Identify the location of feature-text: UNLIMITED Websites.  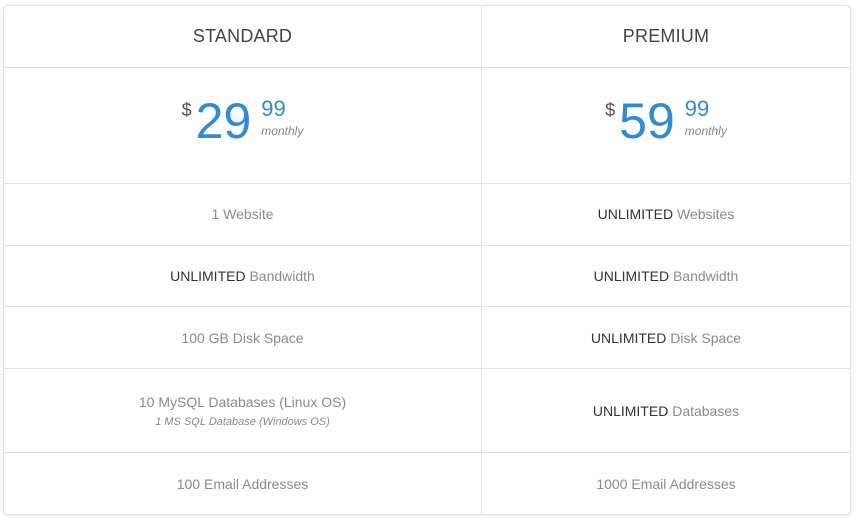
(666, 214).